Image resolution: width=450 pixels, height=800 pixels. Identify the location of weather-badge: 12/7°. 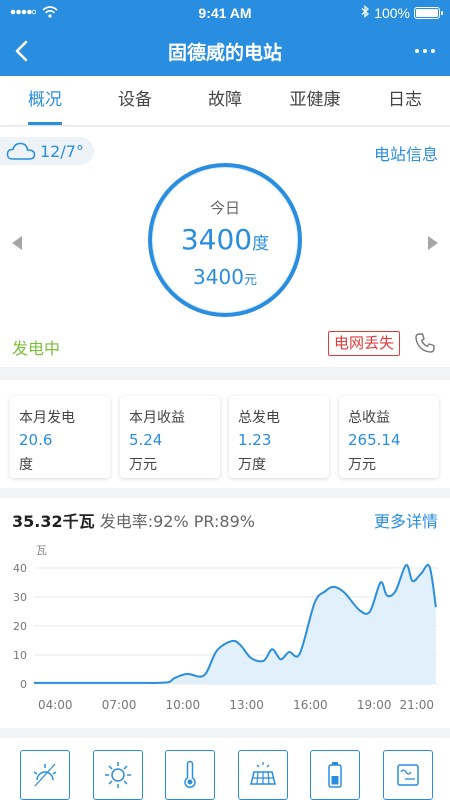
(47, 151).